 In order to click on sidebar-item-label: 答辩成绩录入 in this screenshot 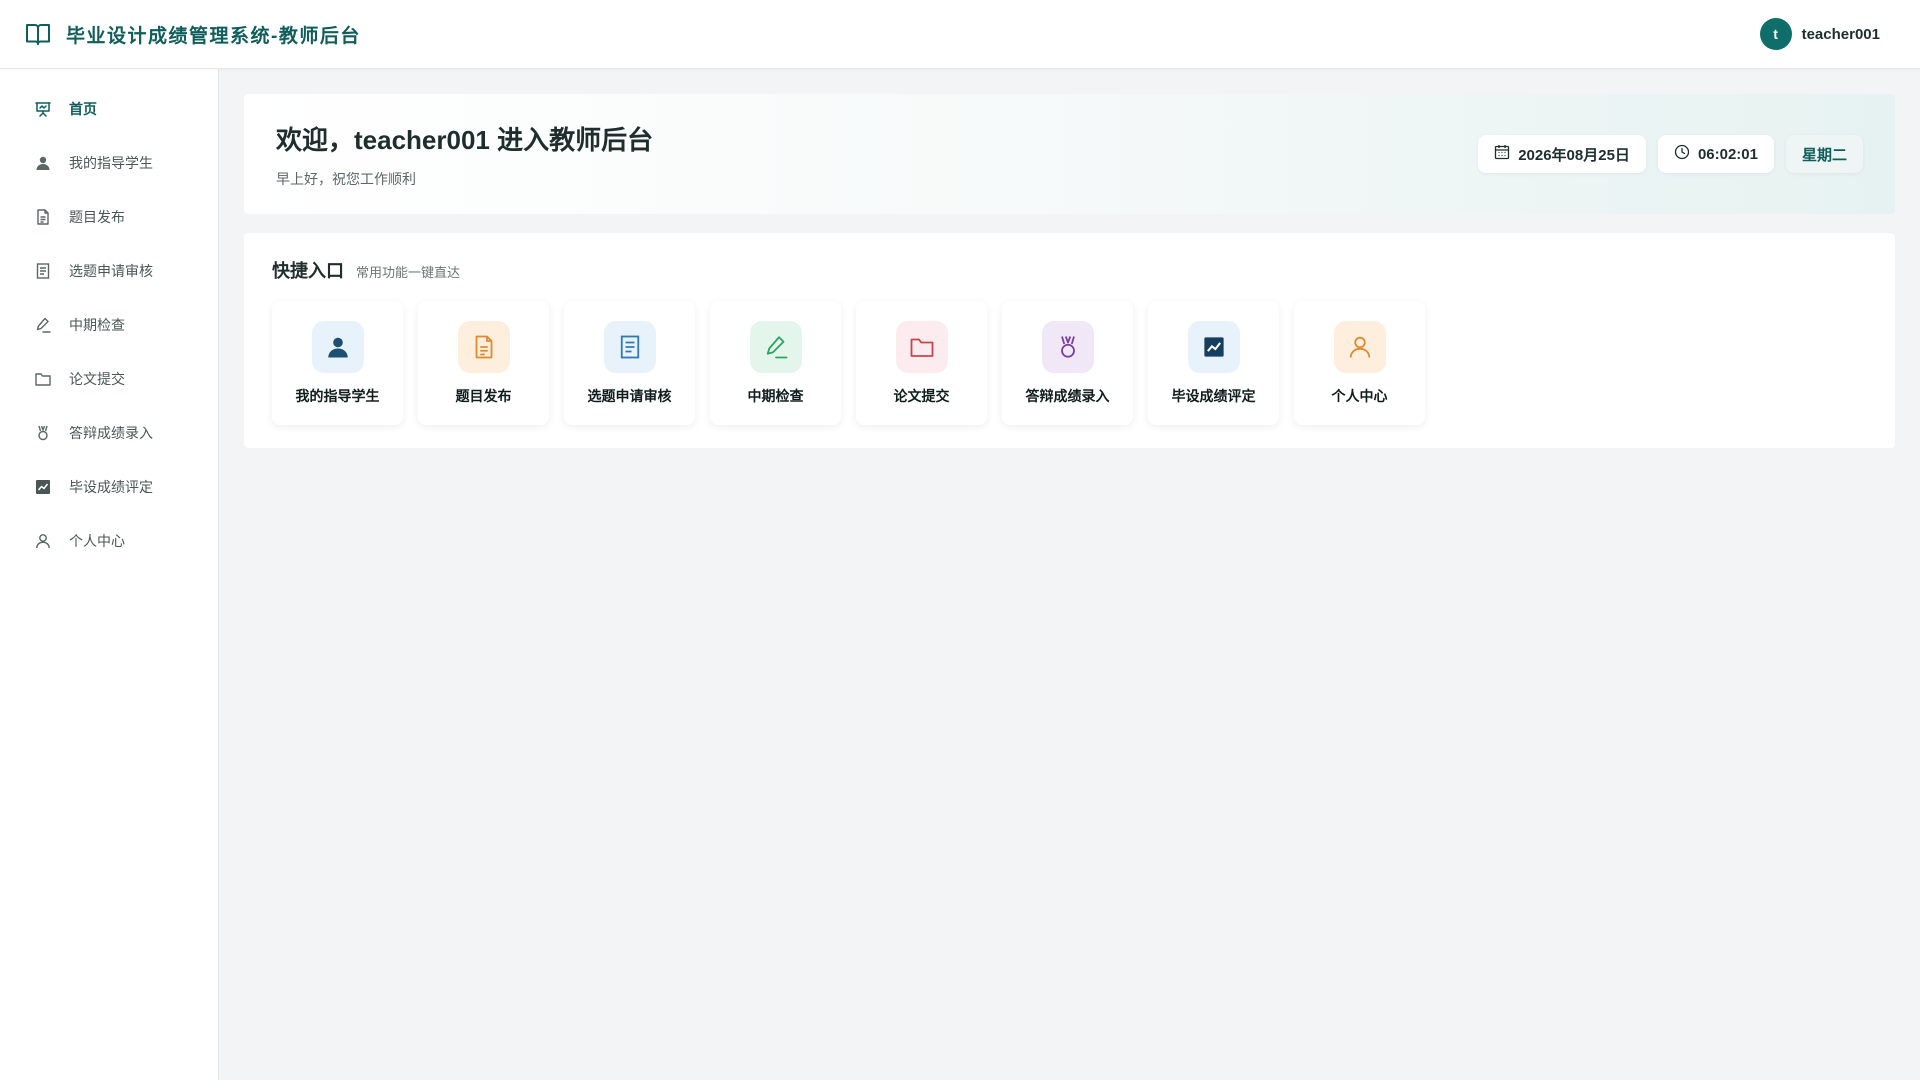, I will do `click(111, 433)`.